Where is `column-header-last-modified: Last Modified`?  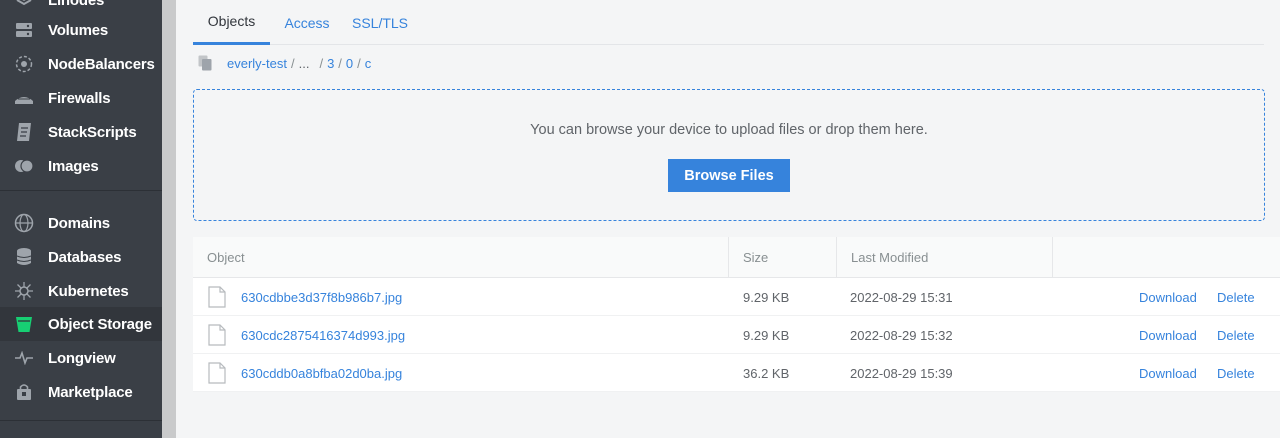 column-header-last-modified: Last Modified is located at coordinates (944, 257).